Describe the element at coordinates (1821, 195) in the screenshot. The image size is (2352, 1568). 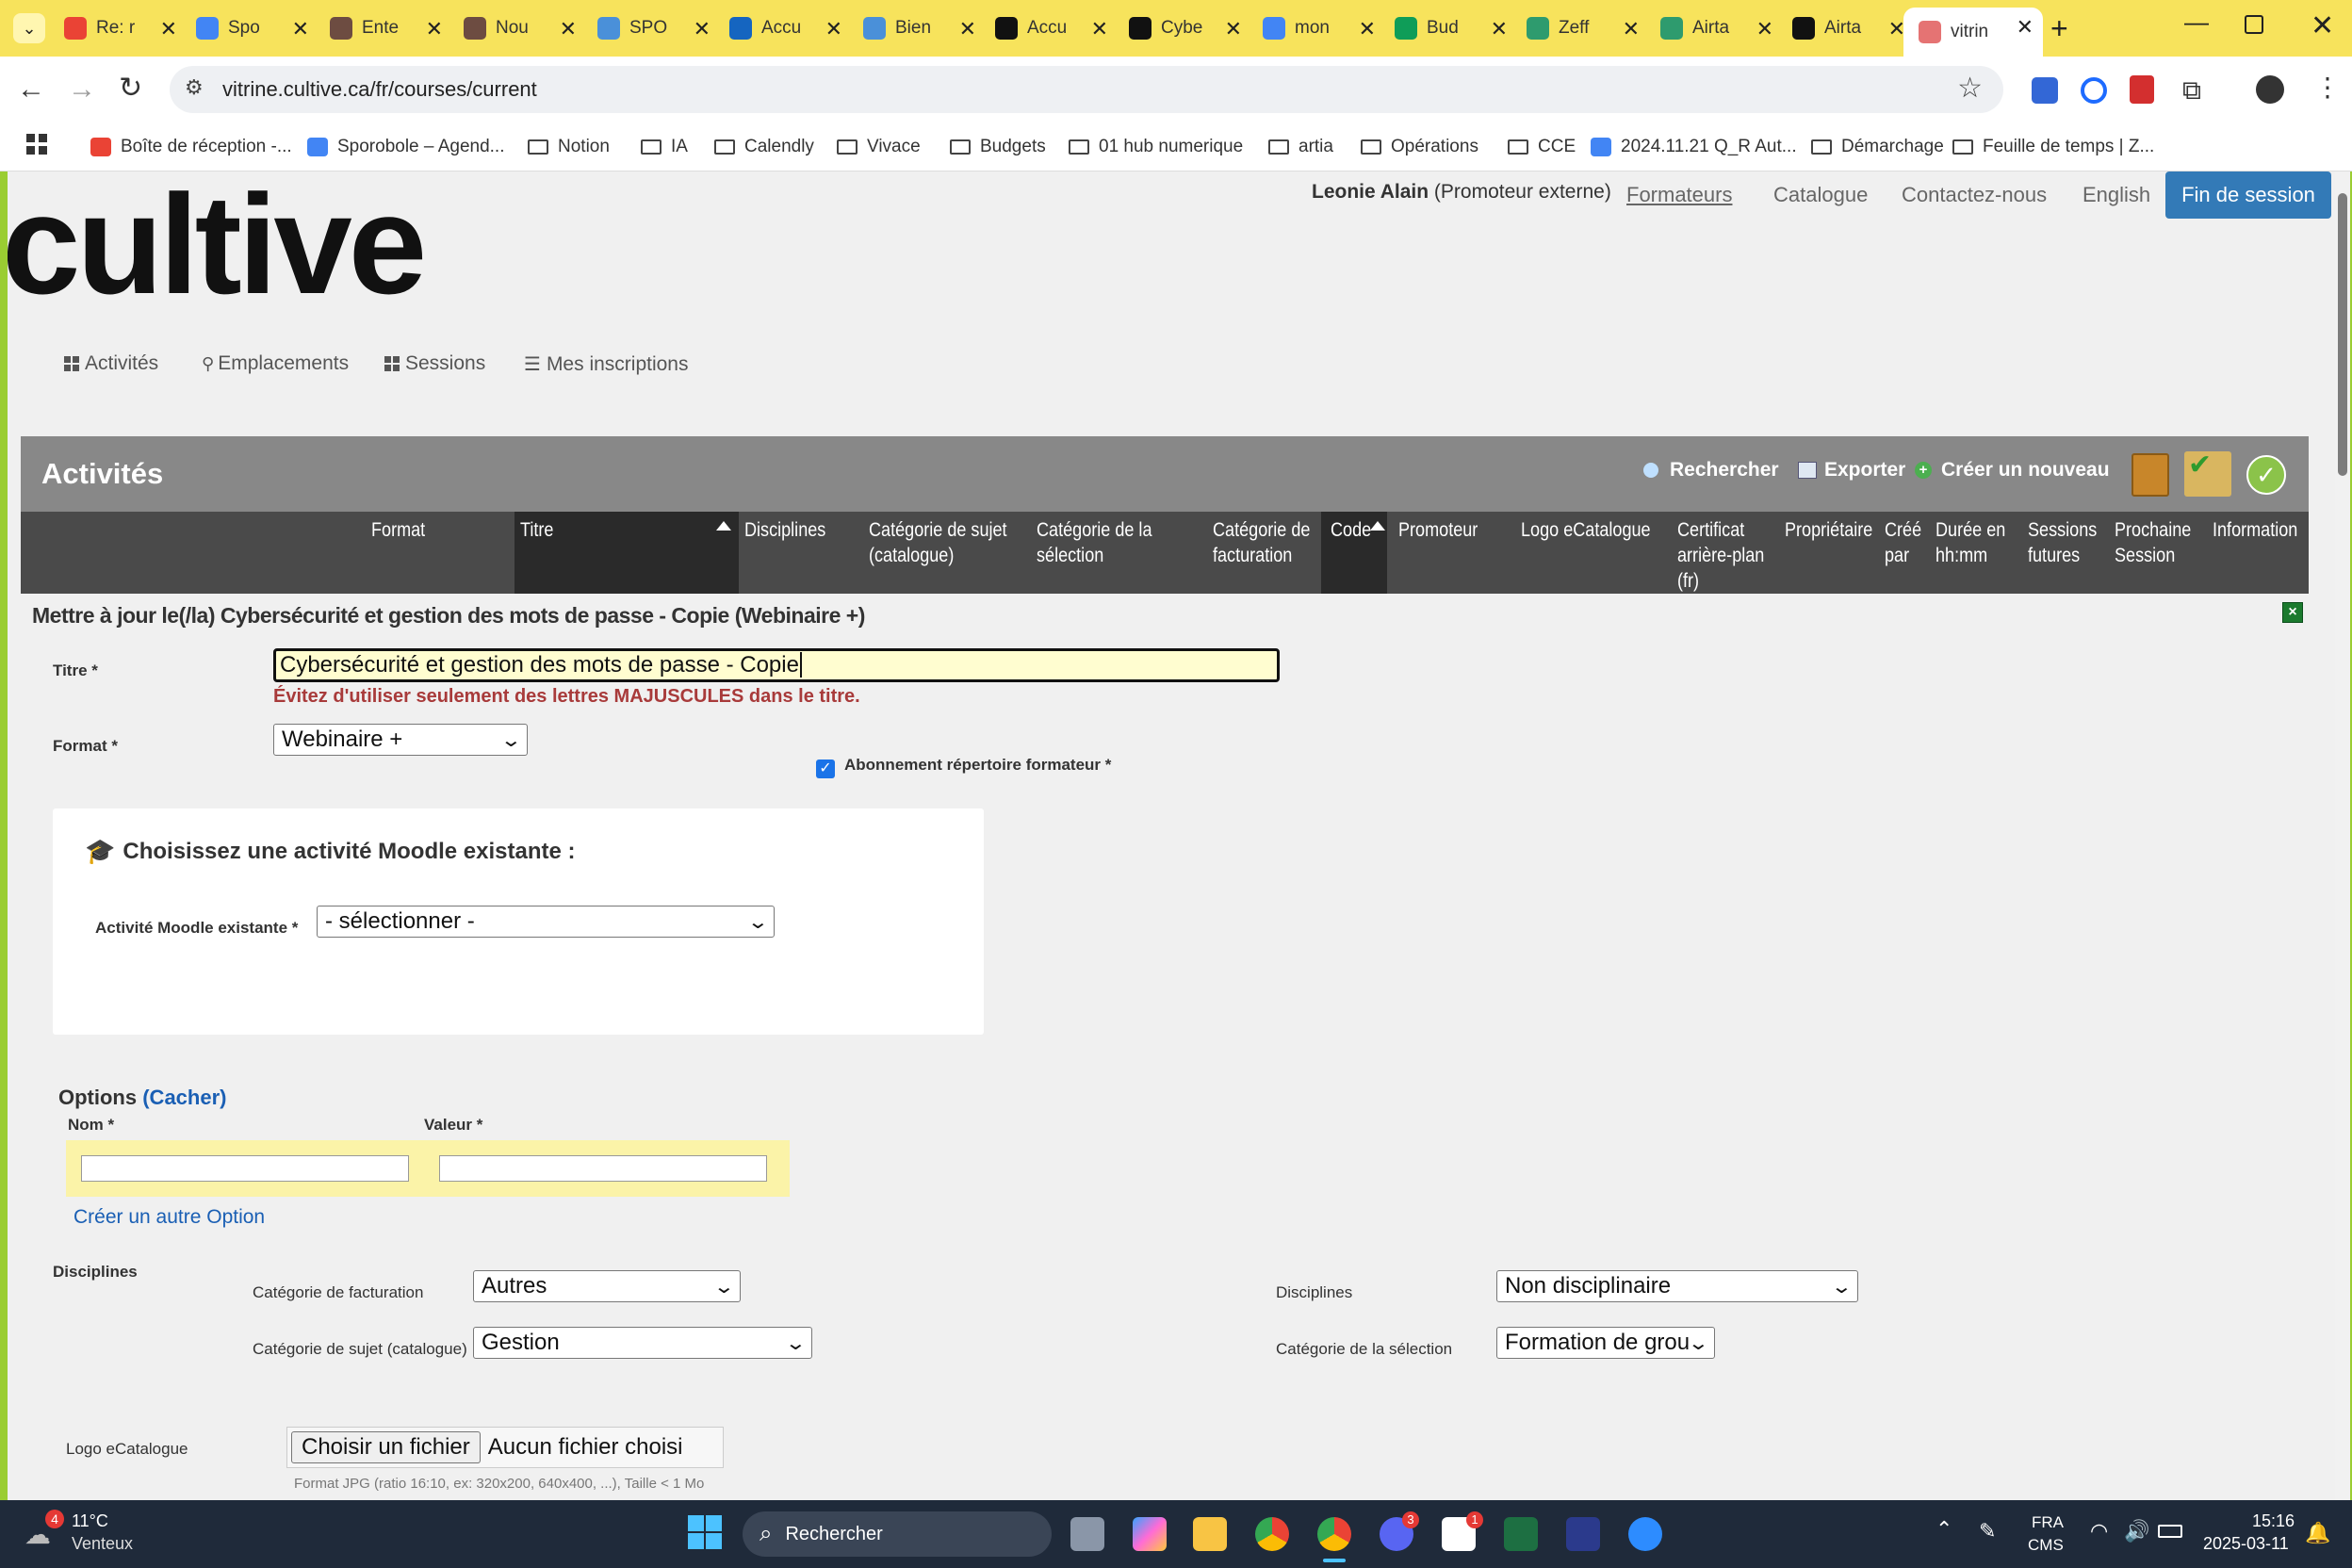
I see `link-catalogue: Catalogue` at that location.